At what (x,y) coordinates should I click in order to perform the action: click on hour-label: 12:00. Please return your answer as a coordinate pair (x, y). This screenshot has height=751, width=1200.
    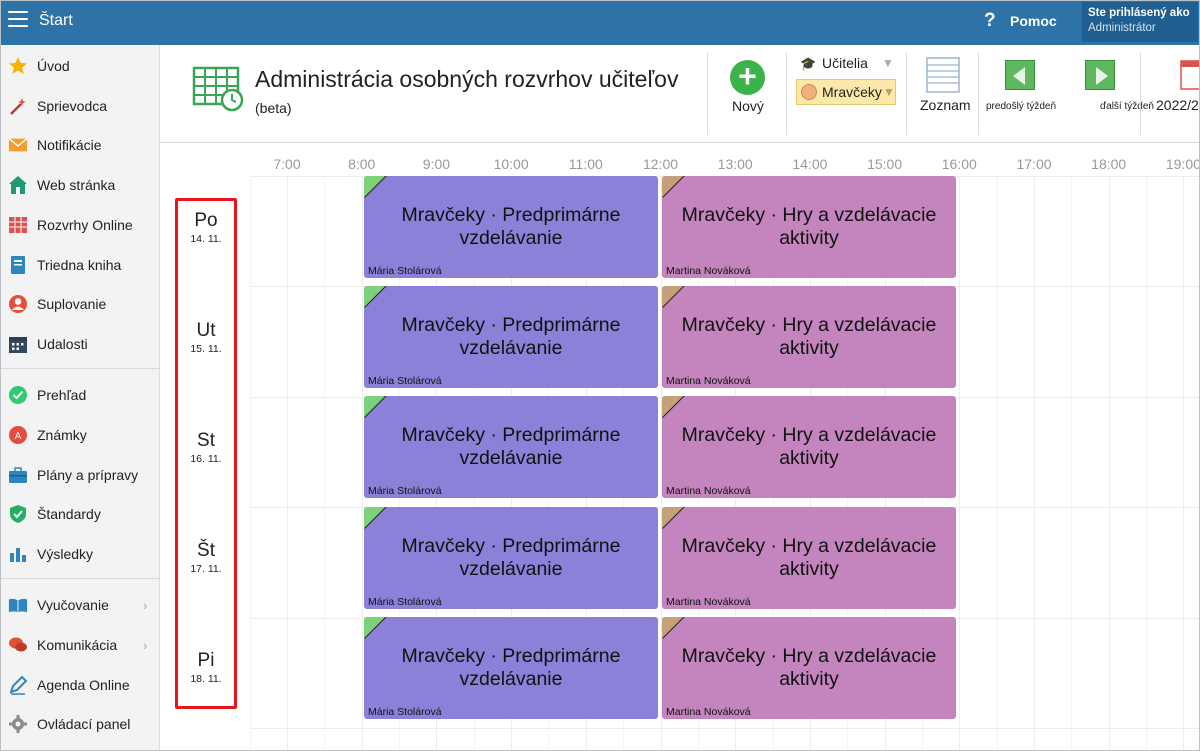
    Looking at the image, I should click on (660, 164).